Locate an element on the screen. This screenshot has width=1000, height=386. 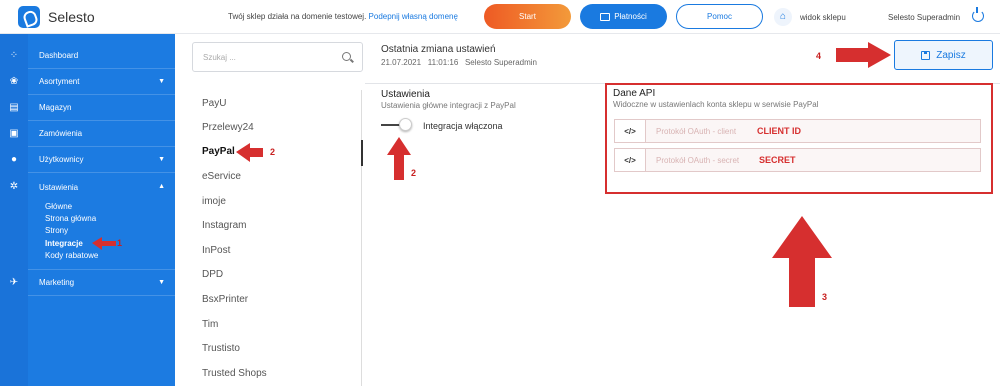
secret-tag: SECRET is located at coordinates (777, 160).